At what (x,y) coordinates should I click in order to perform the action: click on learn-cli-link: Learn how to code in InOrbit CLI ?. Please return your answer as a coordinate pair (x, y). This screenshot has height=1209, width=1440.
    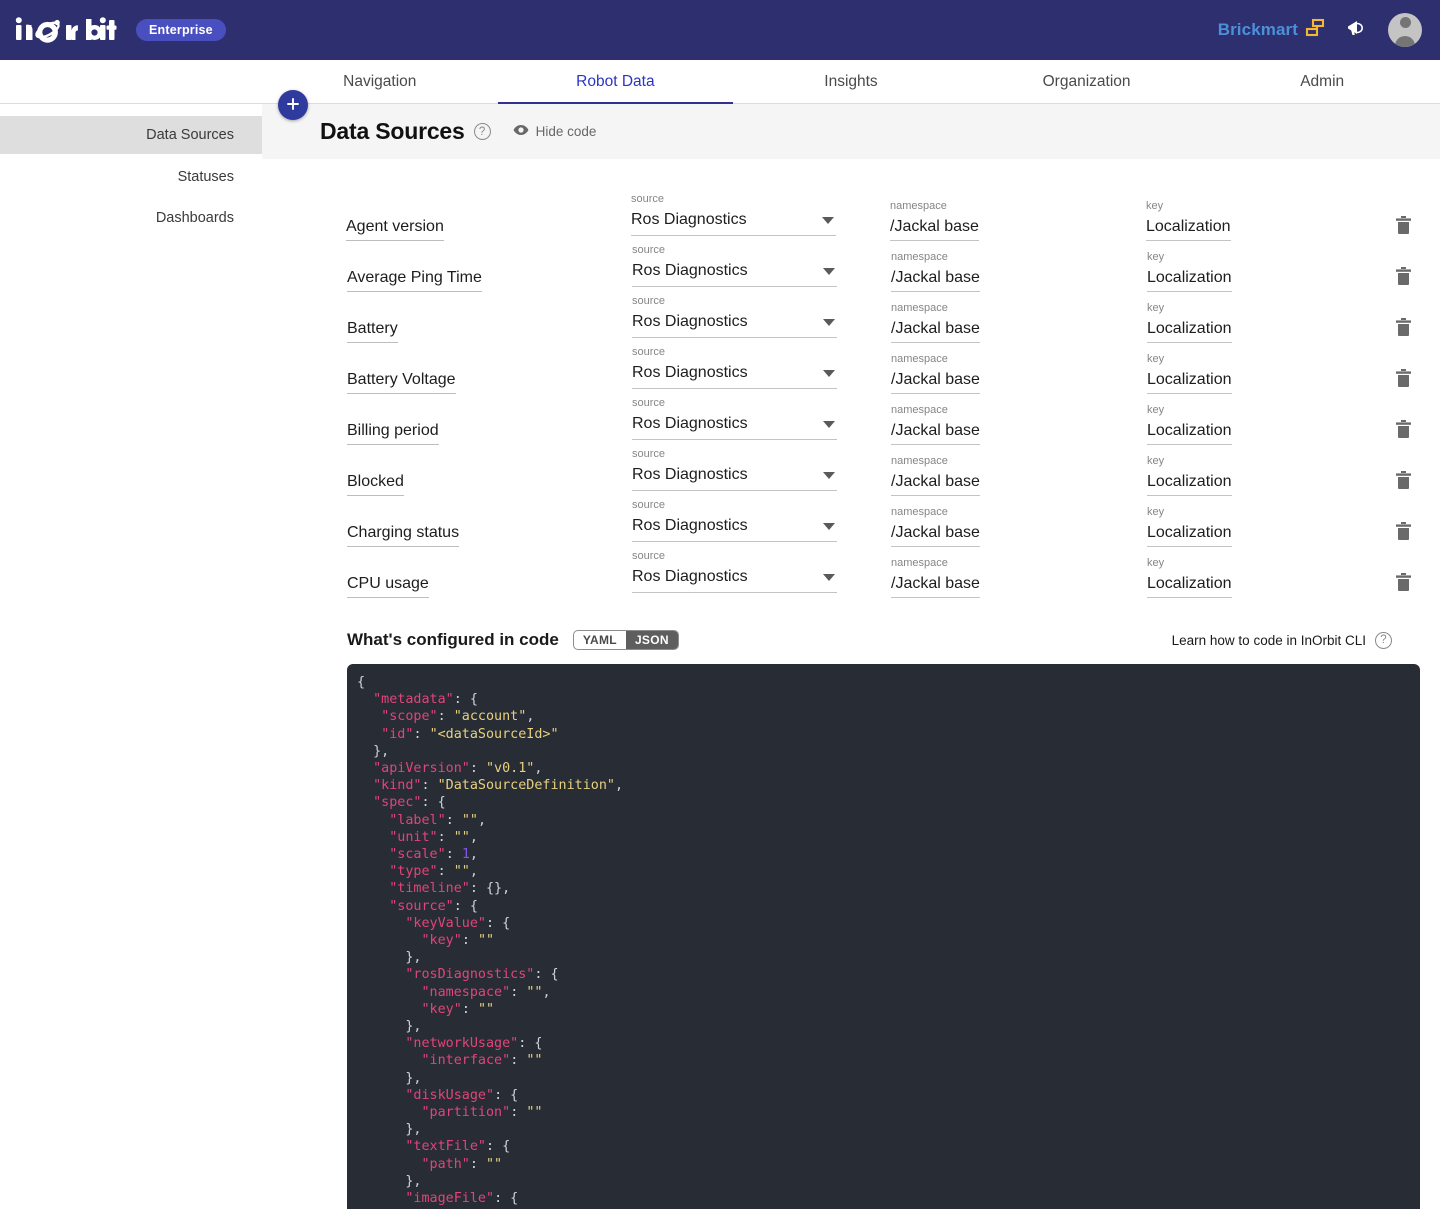
    Looking at the image, I should click on (1281, 640).